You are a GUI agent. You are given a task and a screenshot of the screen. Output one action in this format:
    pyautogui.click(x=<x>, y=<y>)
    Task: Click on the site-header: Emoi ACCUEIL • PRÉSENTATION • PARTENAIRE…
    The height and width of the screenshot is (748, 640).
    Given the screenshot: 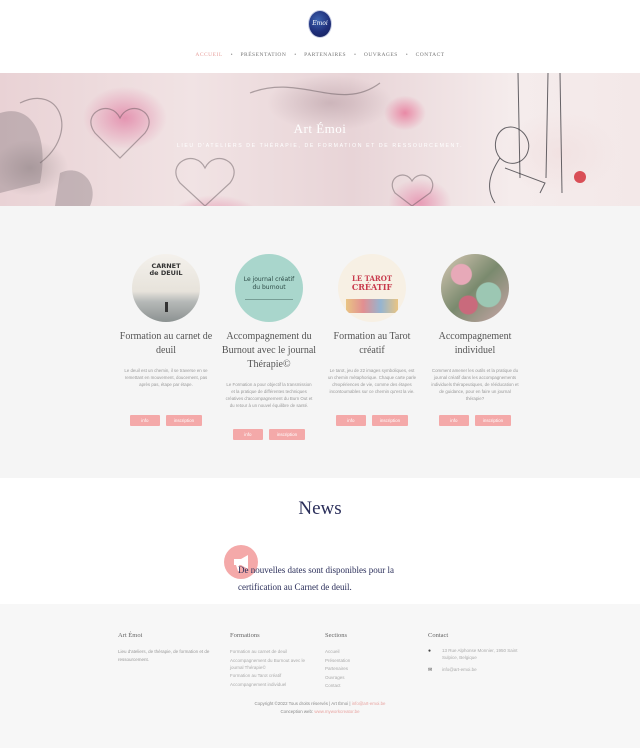 What is the action you would take?
    pyautogui.click(x=320, y=36)
    